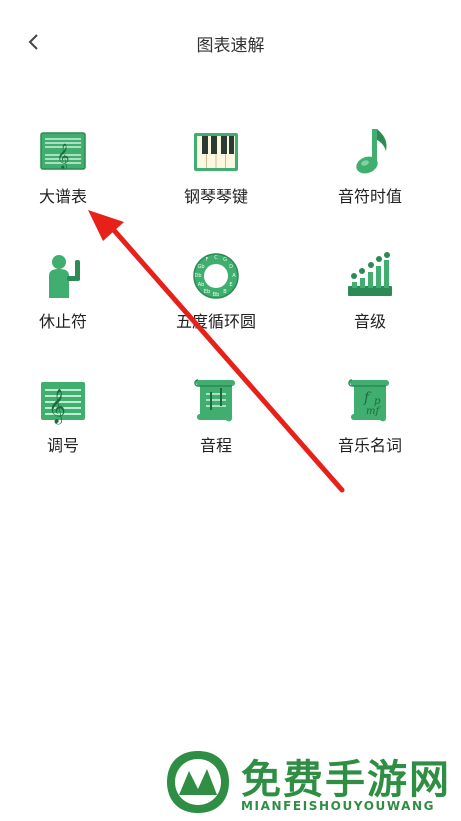 The height and width of the screenshot is (821, 461). What do you see at coordinates (234, 276) in the screenshot?
I see `svg-text: A` at bounding box center [234, 276].